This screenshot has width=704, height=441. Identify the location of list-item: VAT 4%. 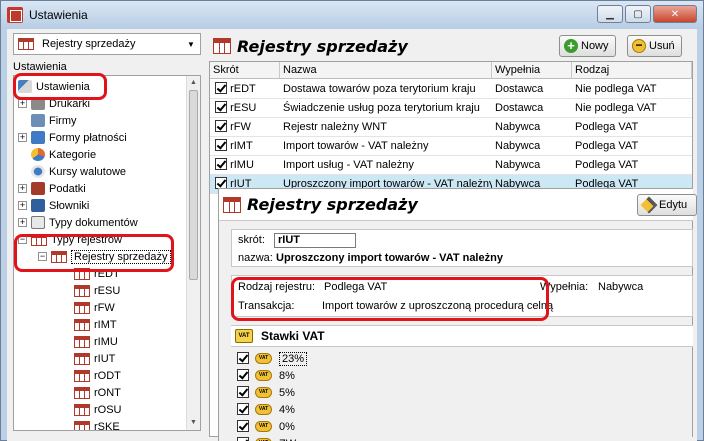
(266, 409).